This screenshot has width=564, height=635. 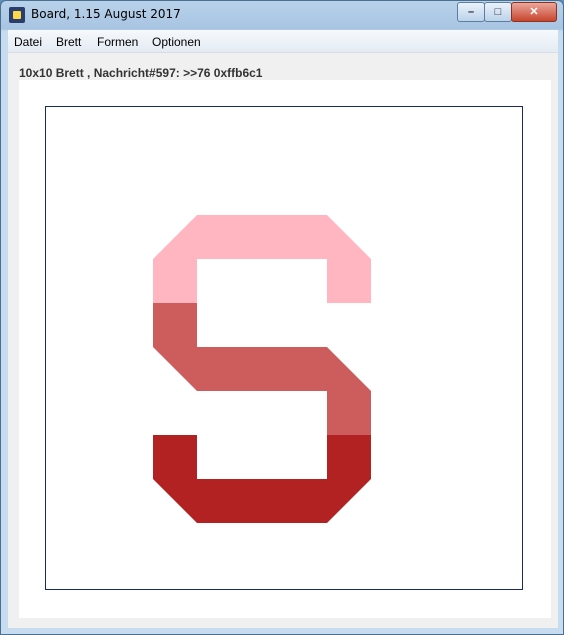 I want to click on close-icon: ✕, so click(x=534, y=12).